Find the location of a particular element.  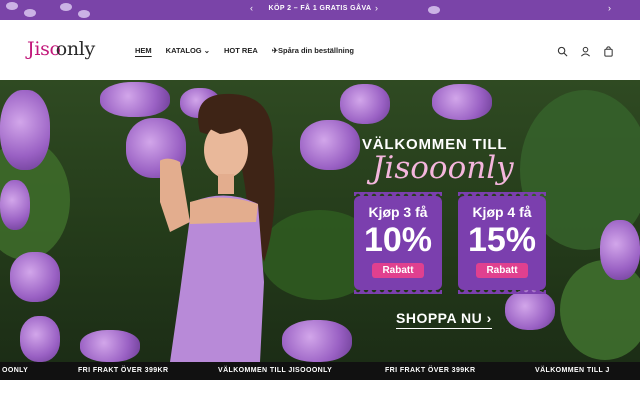

header-icons is located at coordinates (585, 50).